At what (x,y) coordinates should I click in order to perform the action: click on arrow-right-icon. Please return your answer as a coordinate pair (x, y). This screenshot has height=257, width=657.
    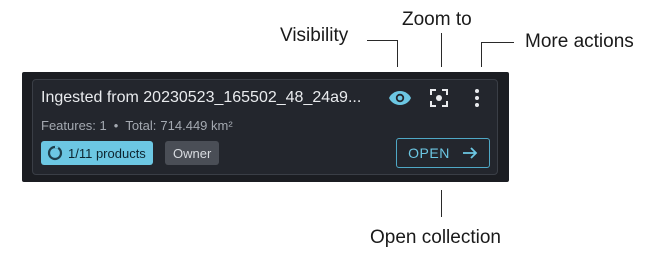
    Looking at the image, I should click on (470, 153).